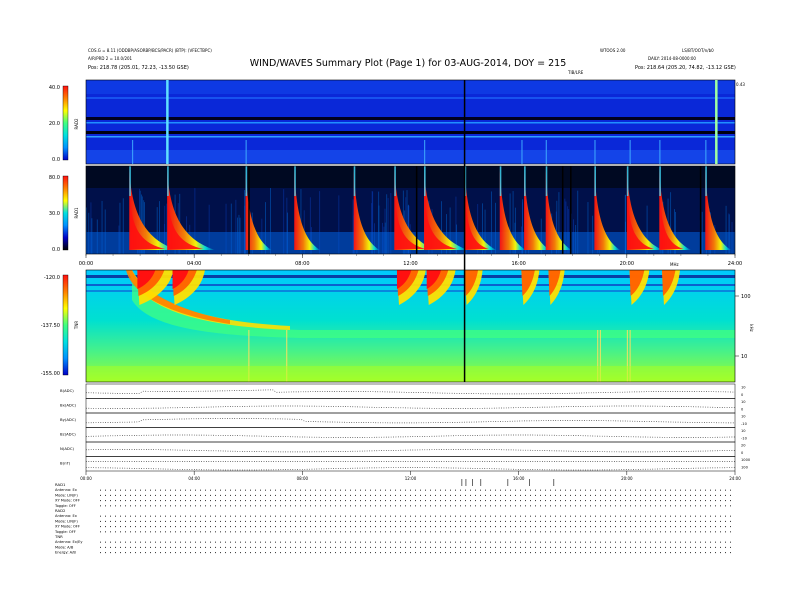 Image resolution: width=792 pixels, height=612 pixels. I want to click on rad1-ytick-bottom: 0.0, so click(56, 250).